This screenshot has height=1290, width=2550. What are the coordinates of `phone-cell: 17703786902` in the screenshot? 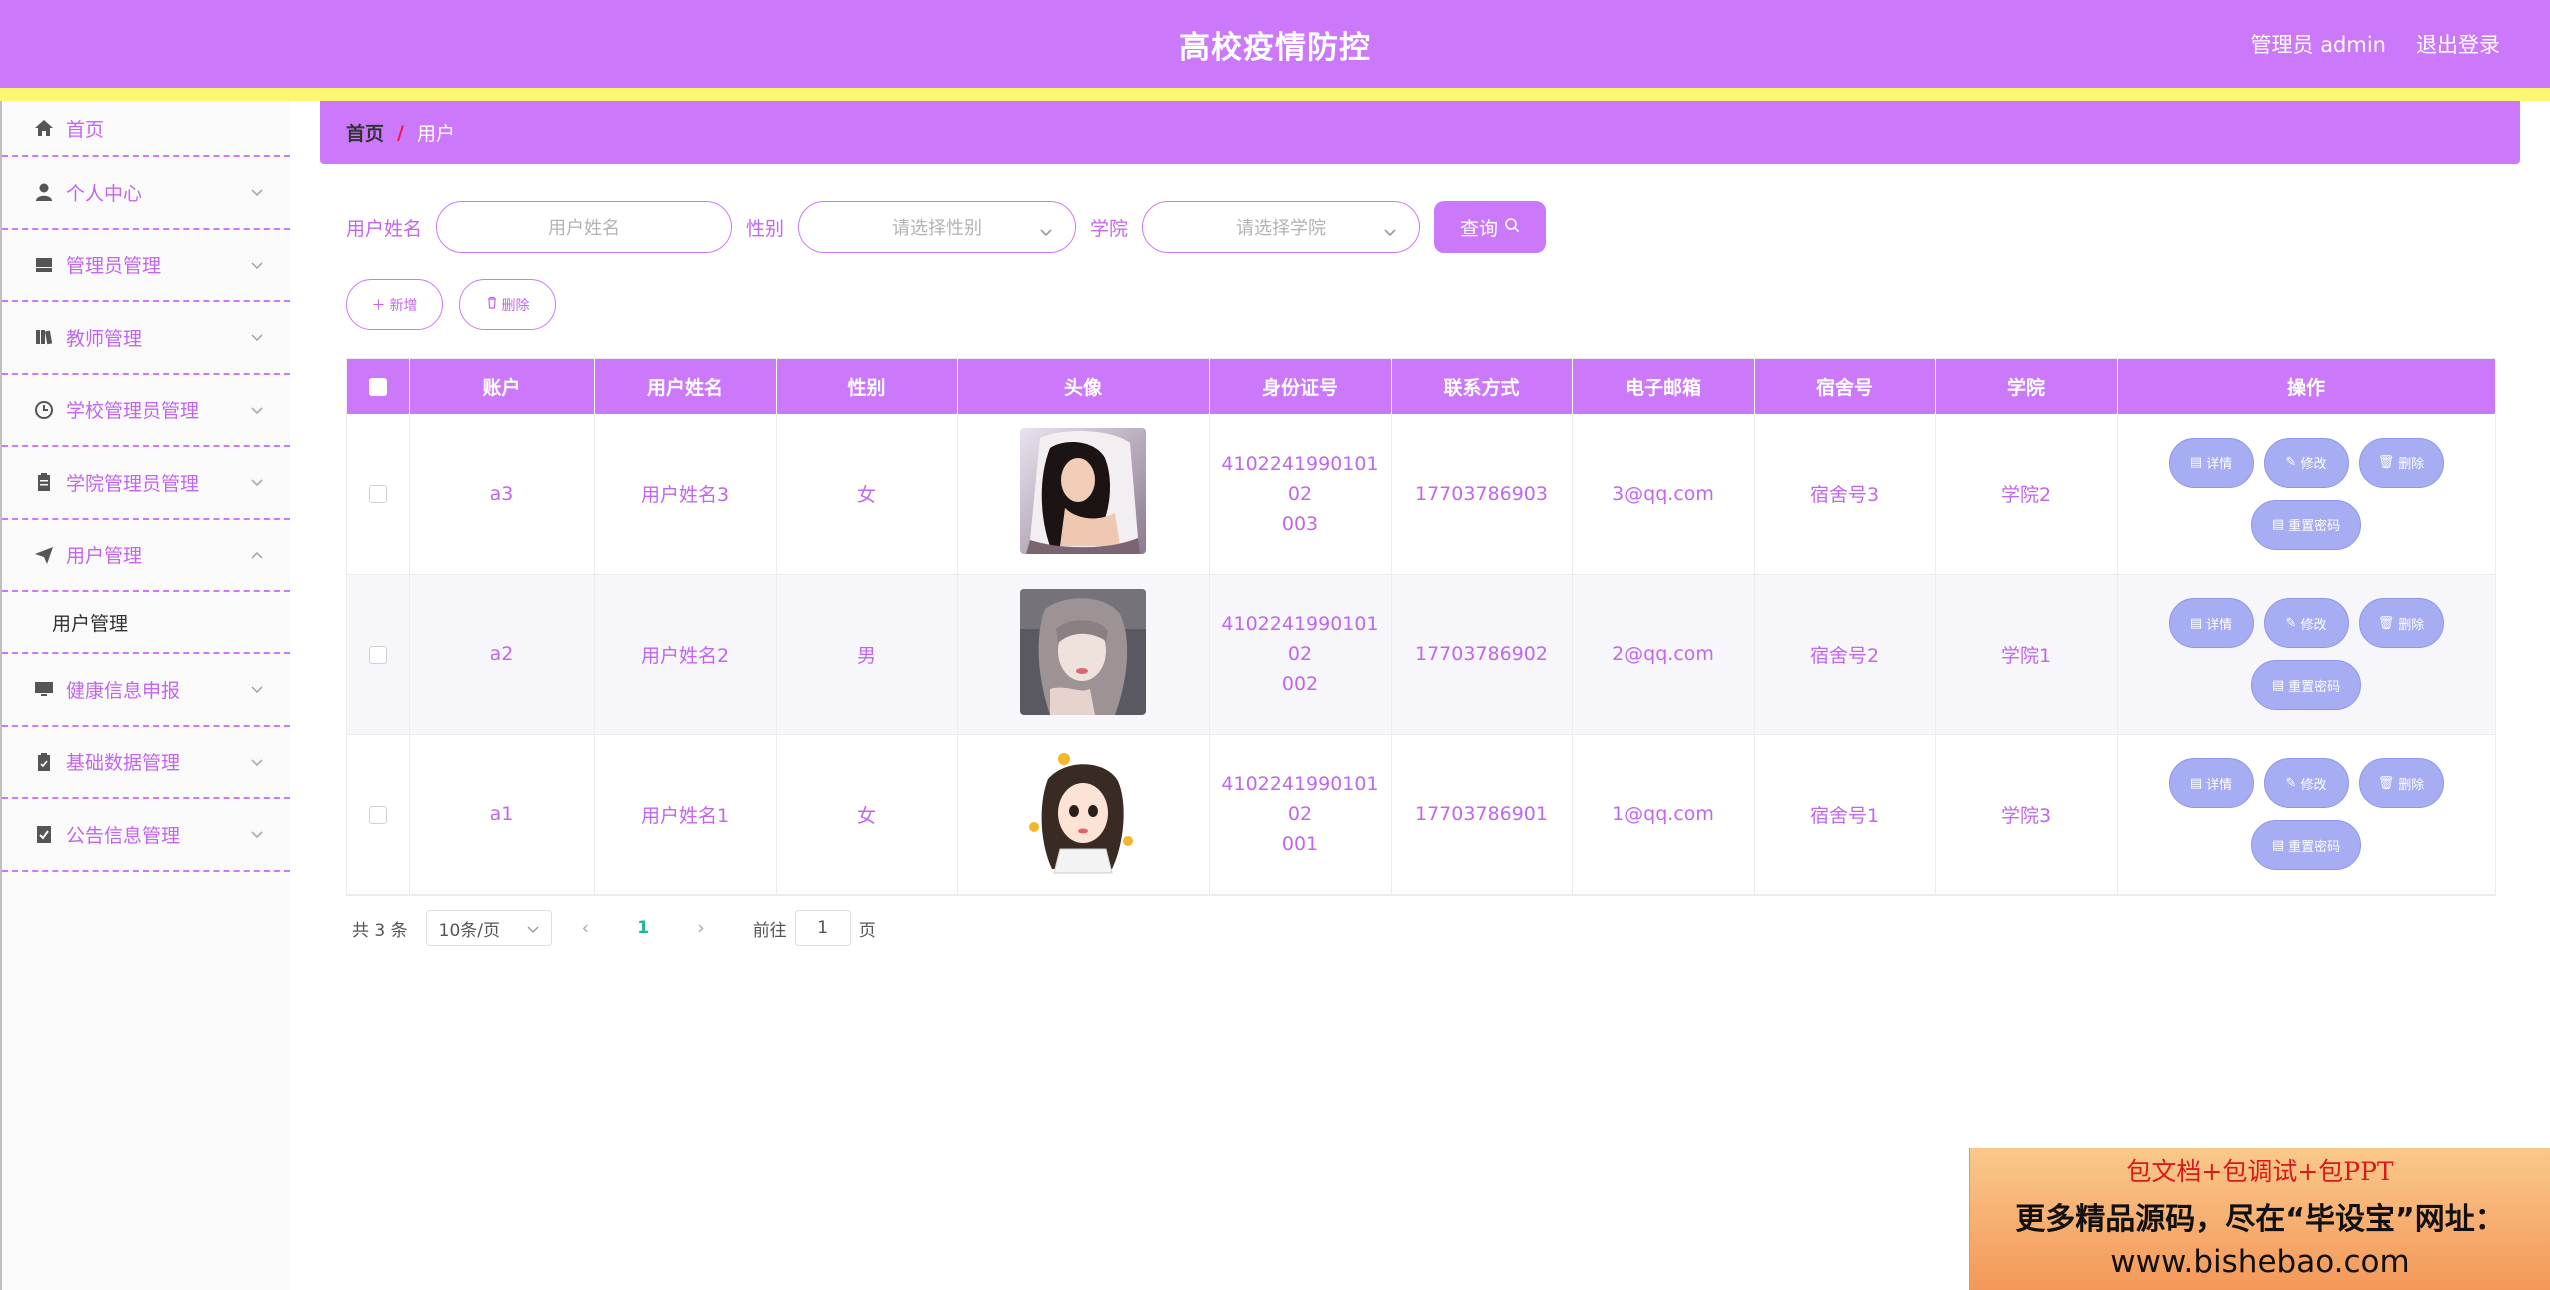 It's located at (1482, 654).